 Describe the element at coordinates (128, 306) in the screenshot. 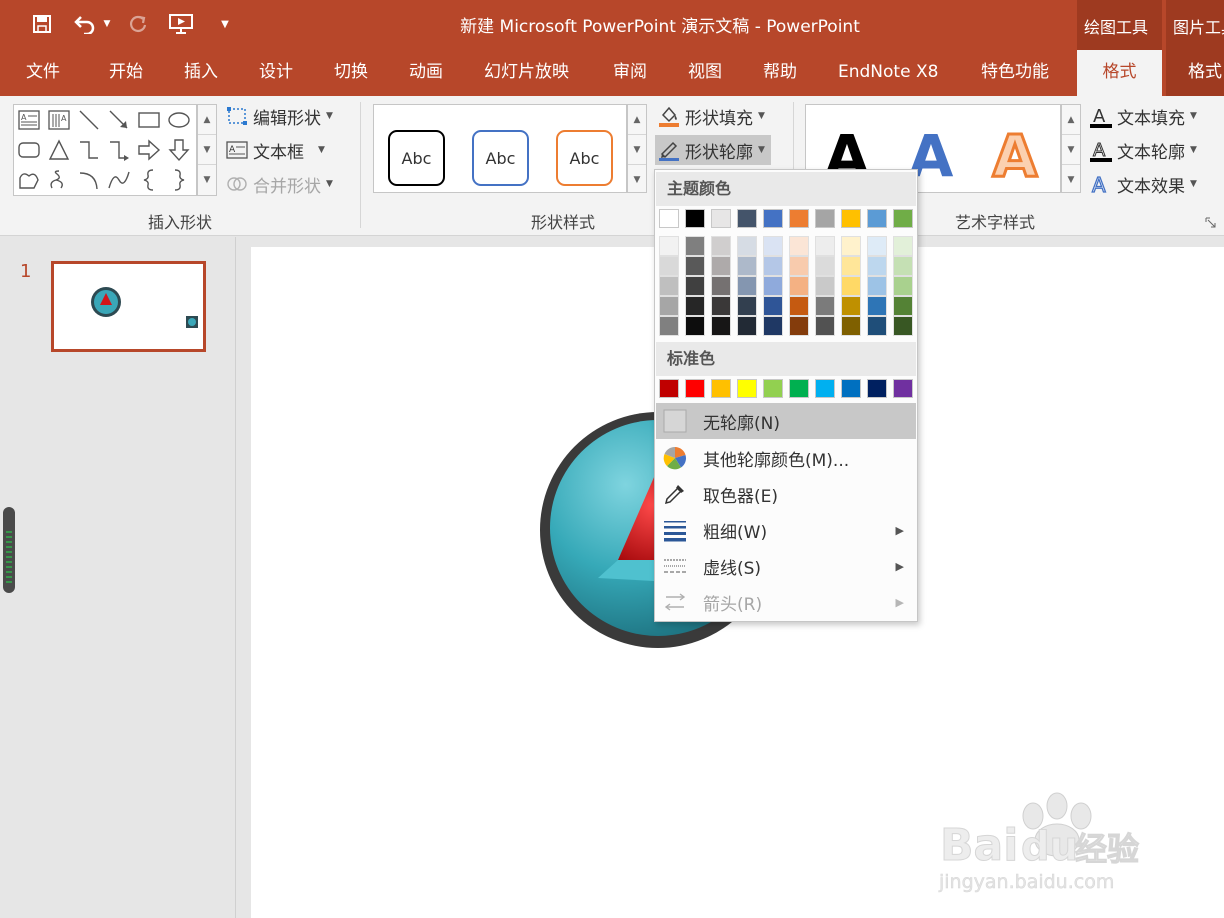

I see `slide-thumbnail` at that location.